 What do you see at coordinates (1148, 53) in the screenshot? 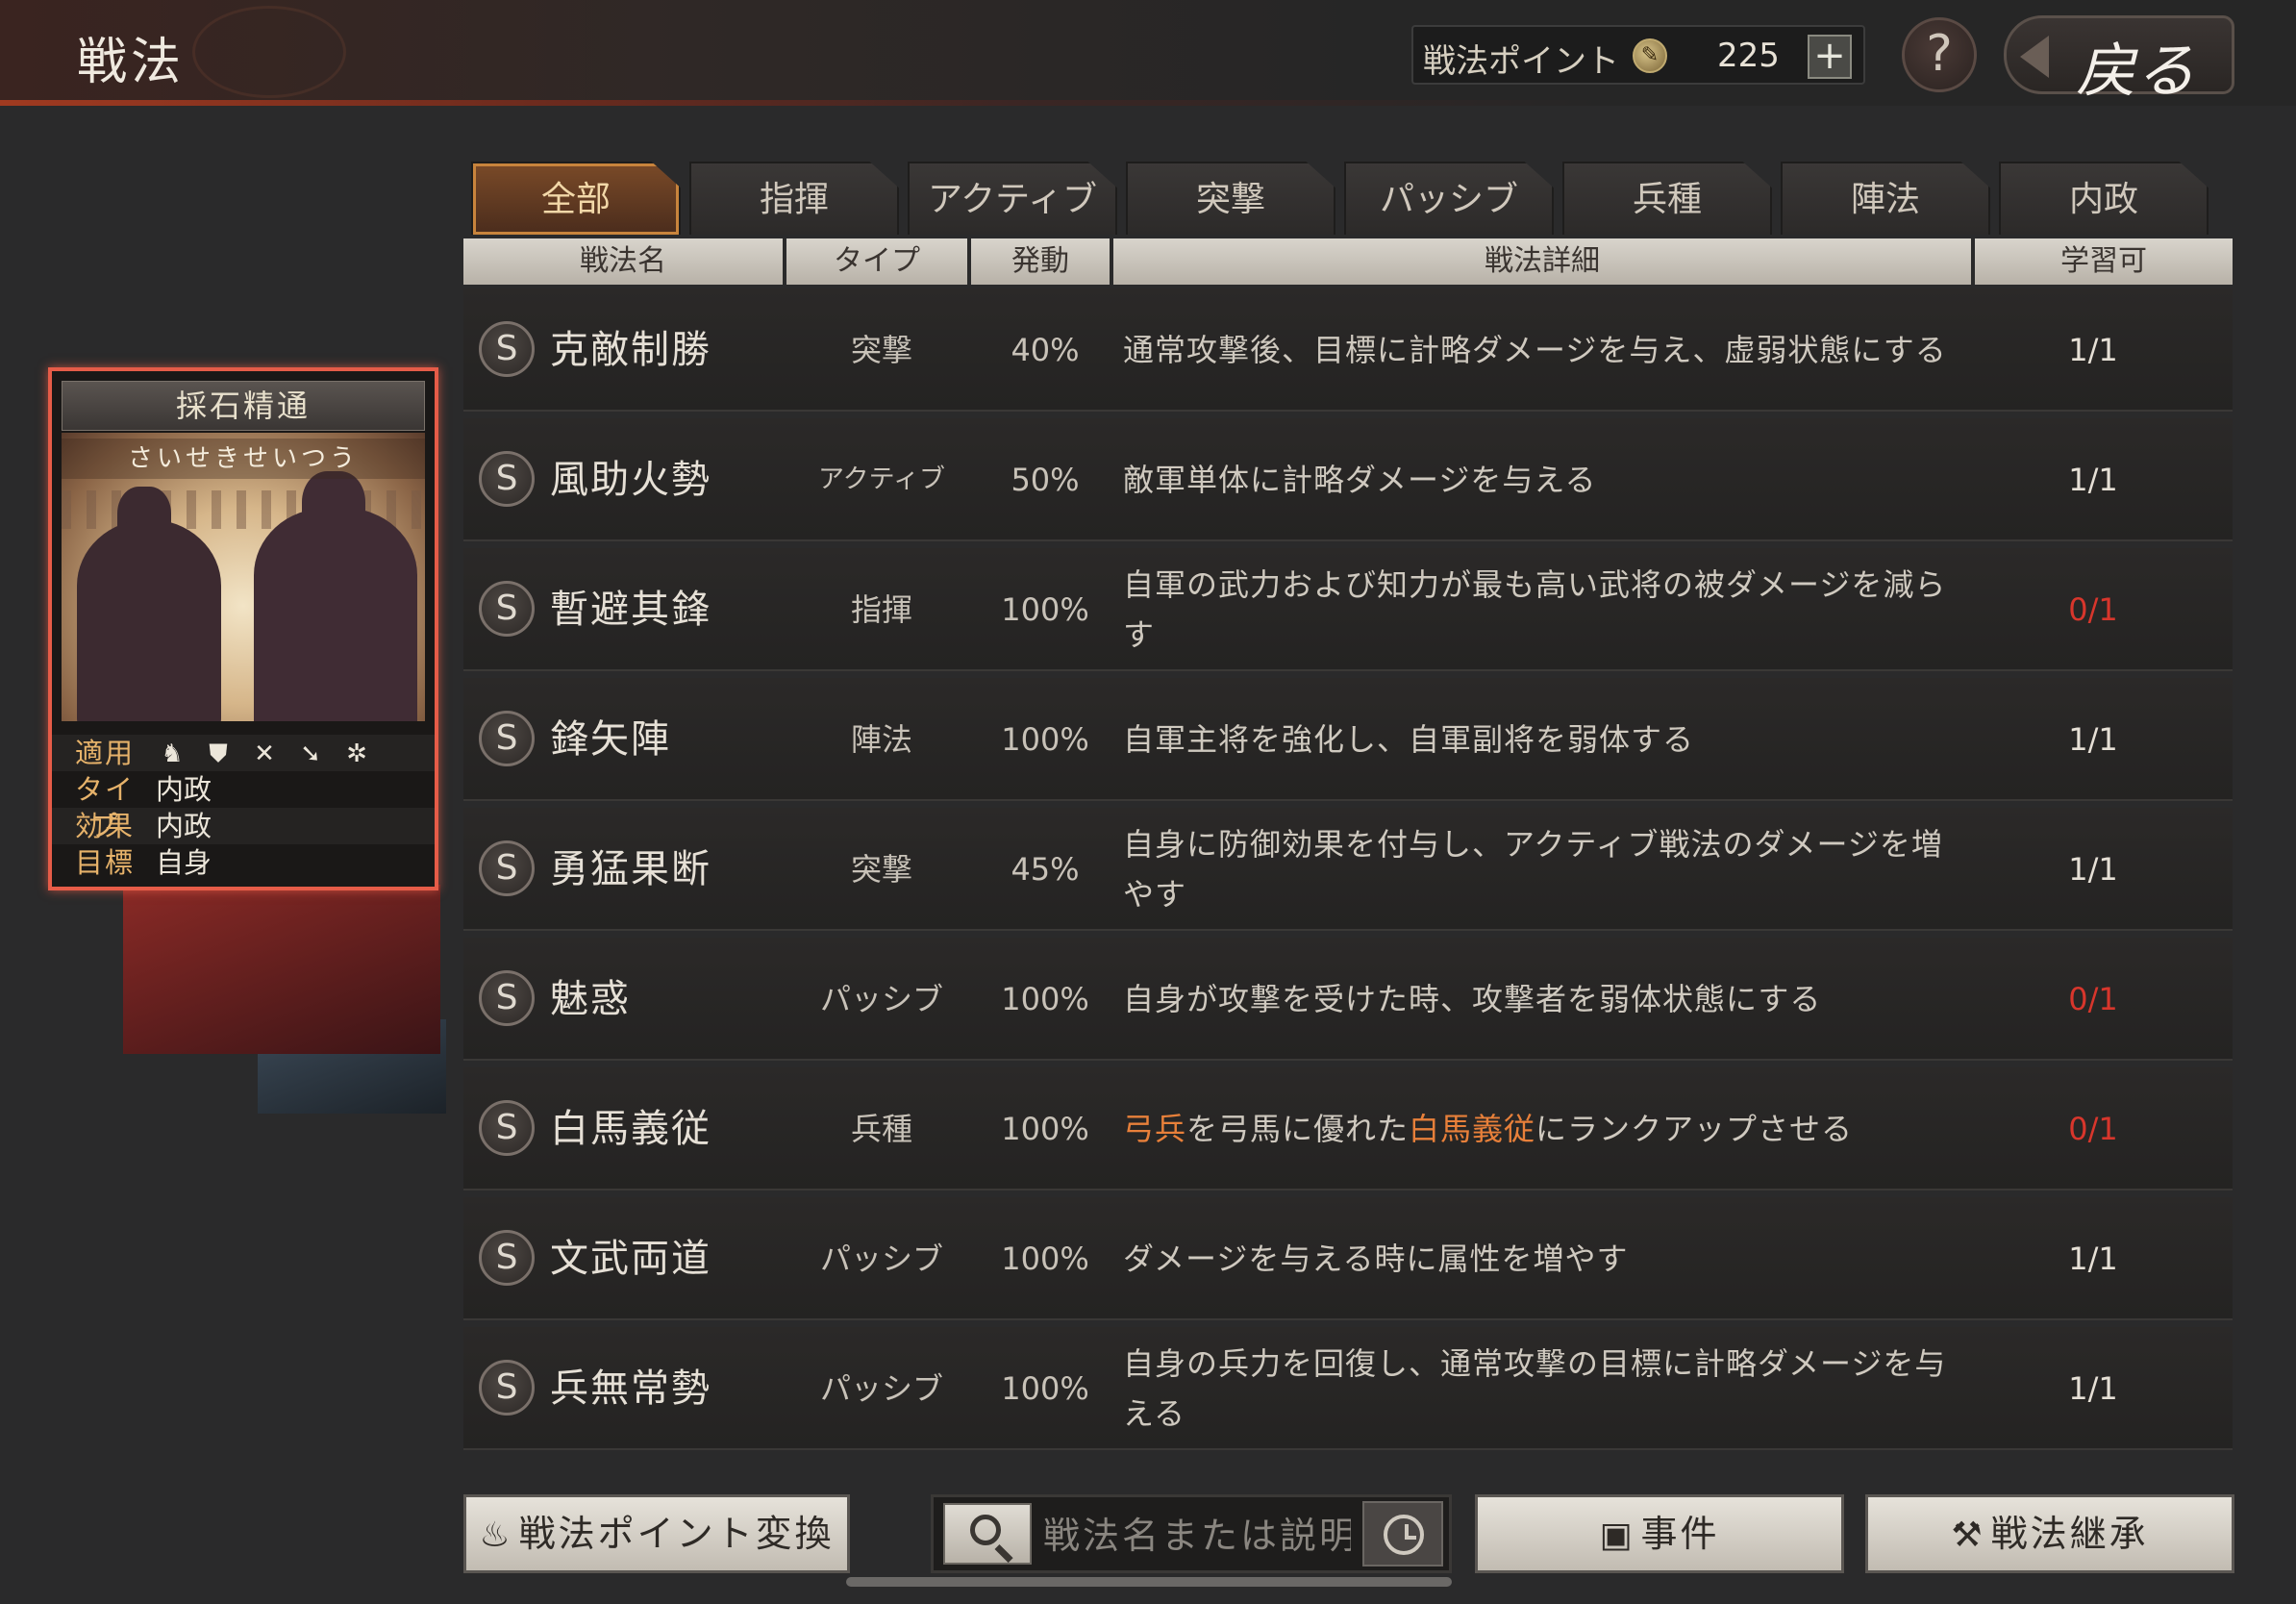
I see `top-header: 戦法 戦法ポイント ✎ 225 + ? 戻る` at bounding box center [1148, 53].